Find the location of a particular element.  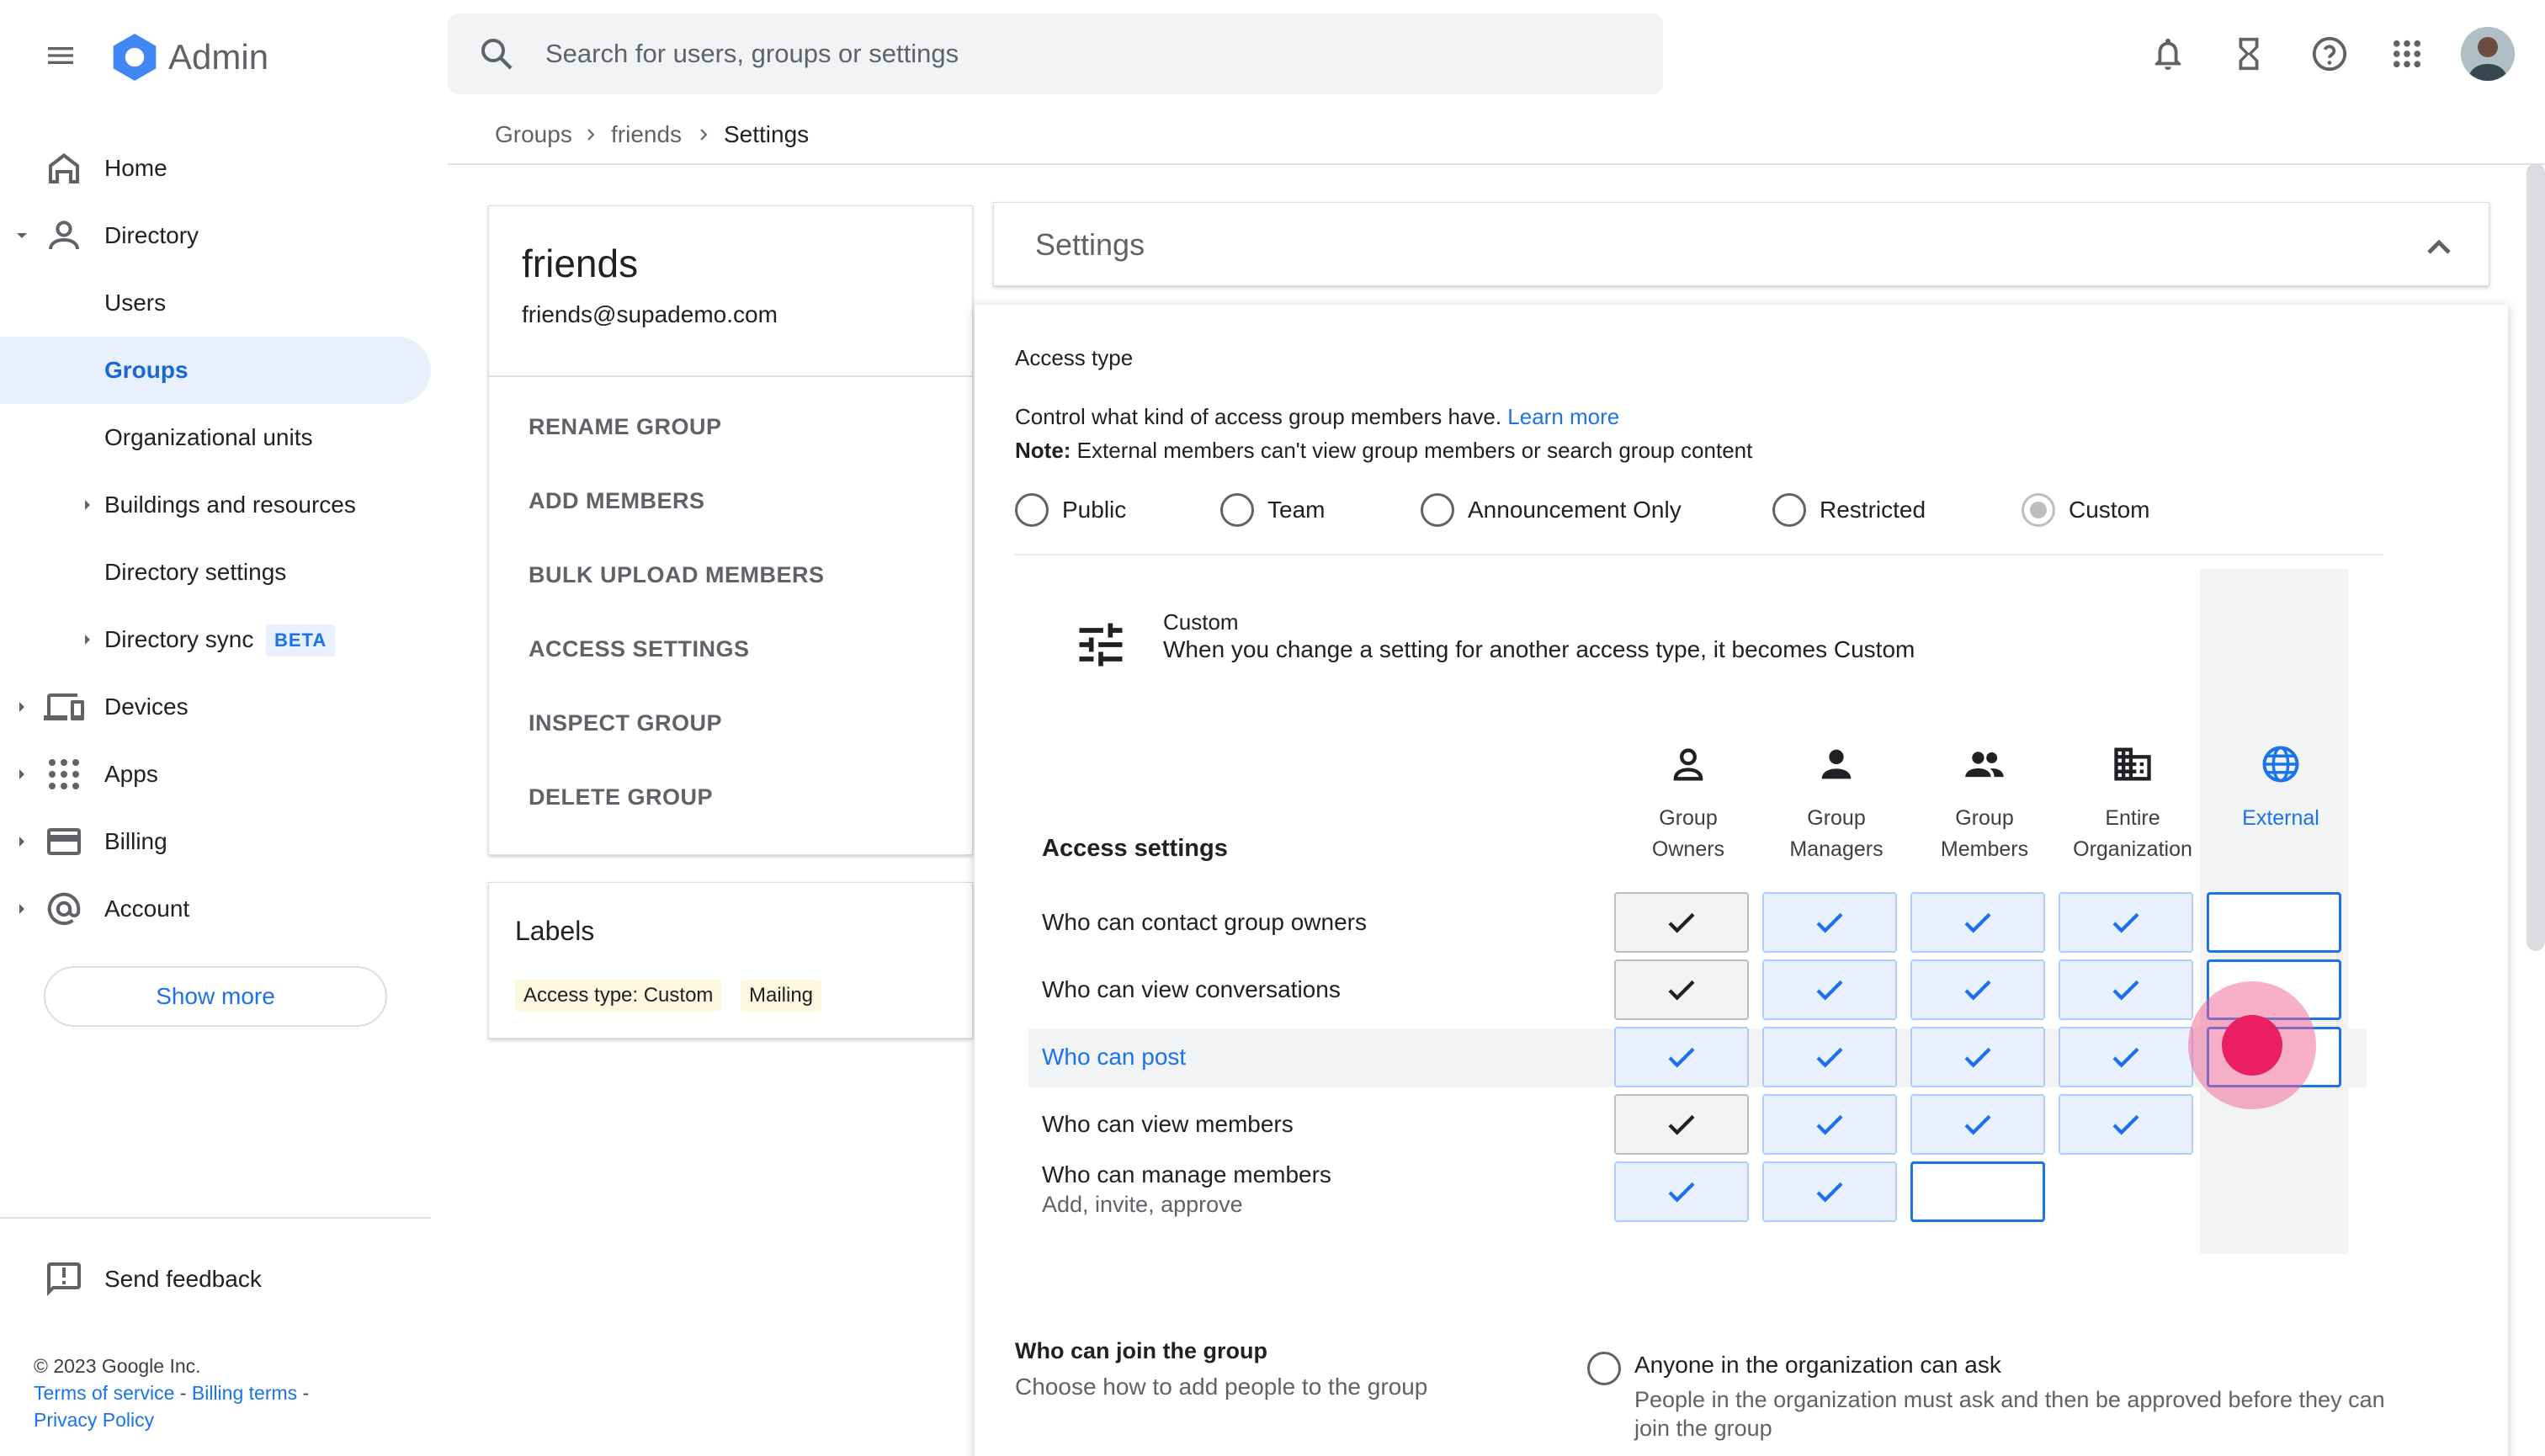

apps-launcher-button is located at coordinates (2407, 53).